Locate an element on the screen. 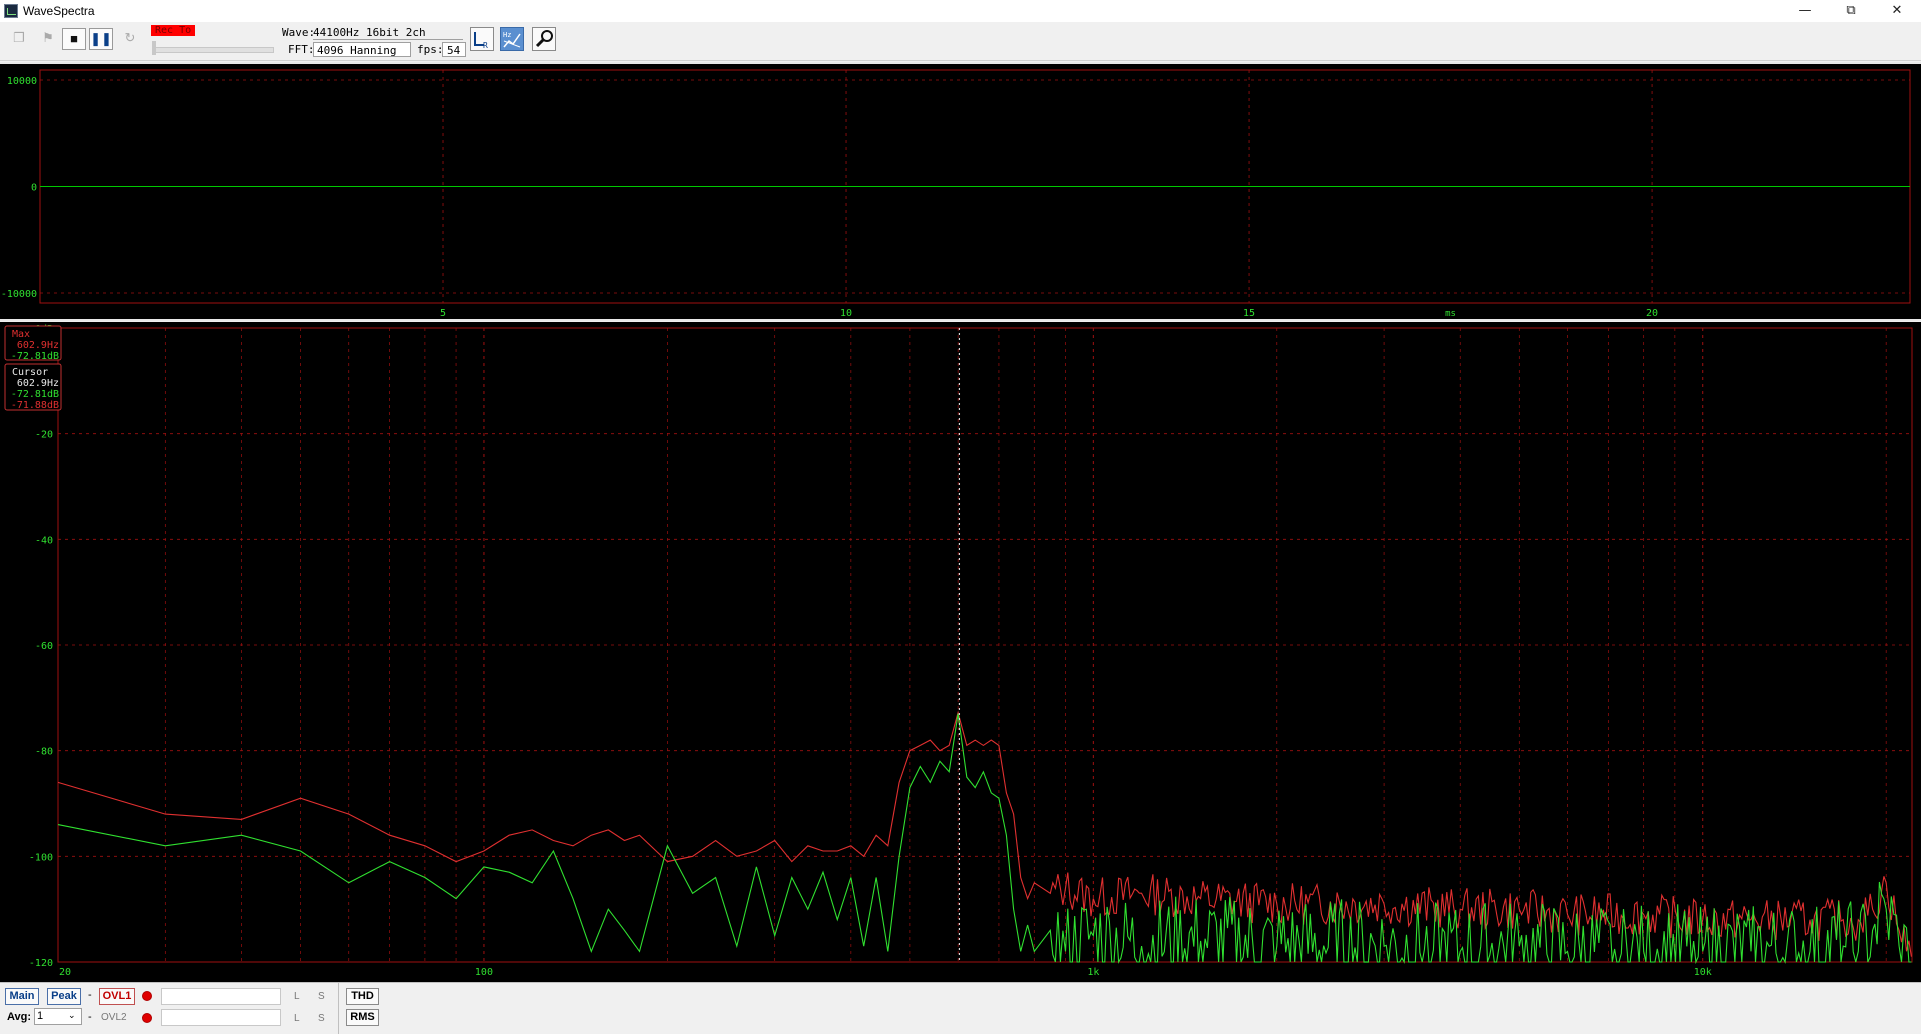 This screenshot has width=1921, height=1034. stop-icon: ■ is located at coordinates (74, 38).